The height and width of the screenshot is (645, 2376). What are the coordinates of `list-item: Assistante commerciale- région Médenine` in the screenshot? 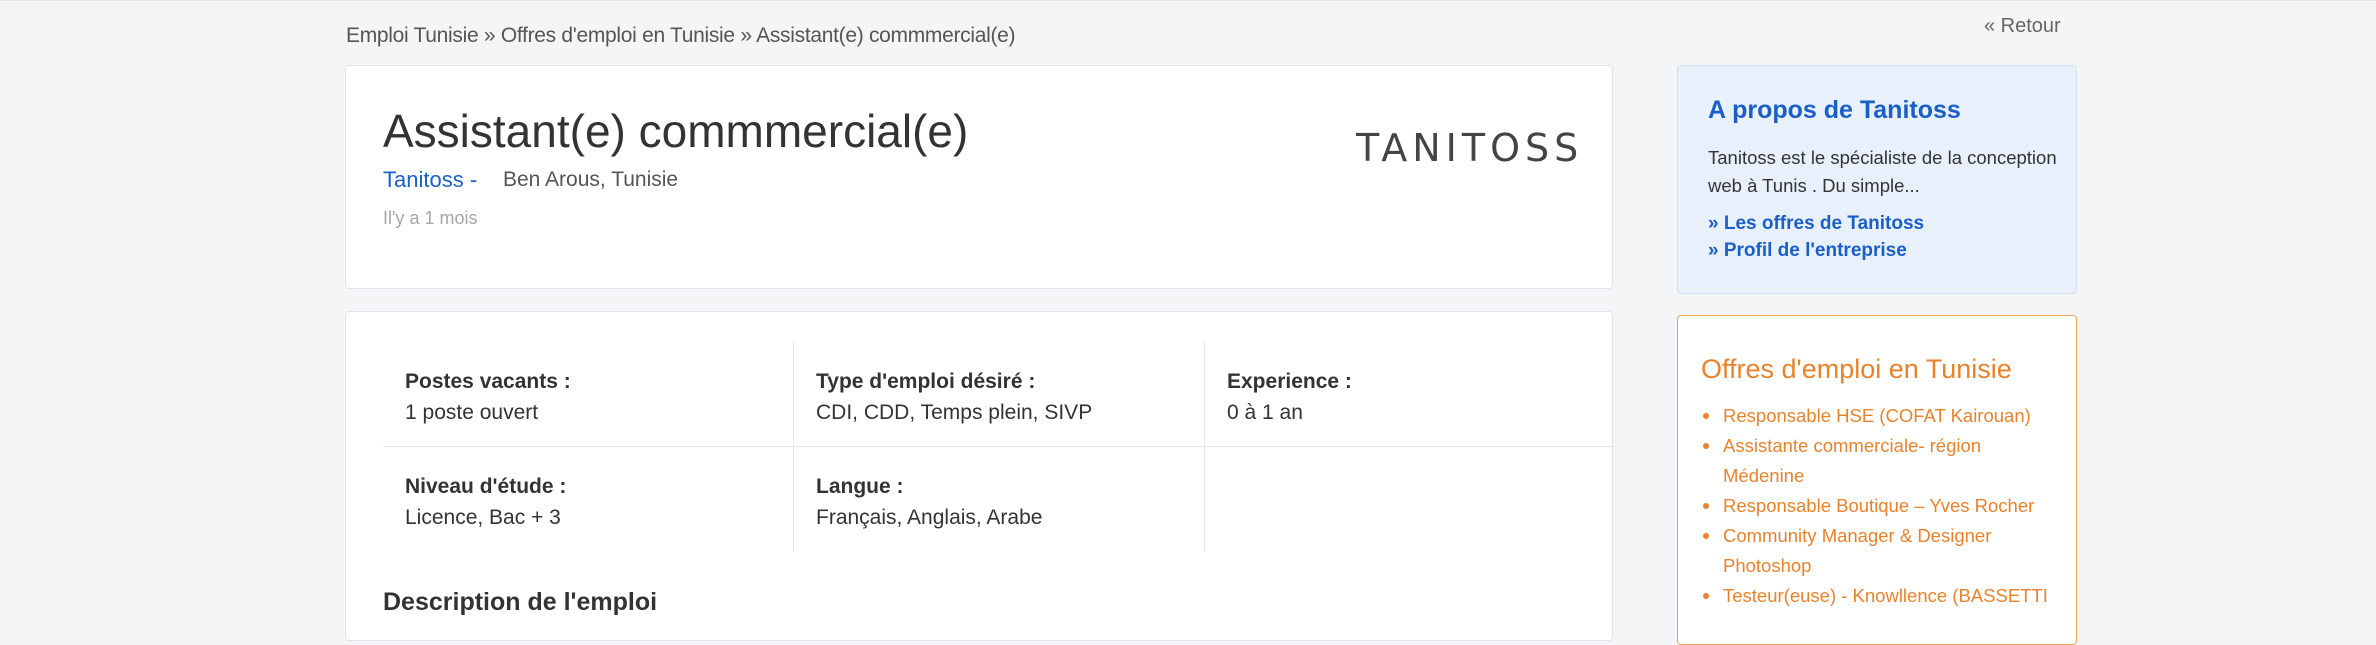 It's located at (1883, 461).